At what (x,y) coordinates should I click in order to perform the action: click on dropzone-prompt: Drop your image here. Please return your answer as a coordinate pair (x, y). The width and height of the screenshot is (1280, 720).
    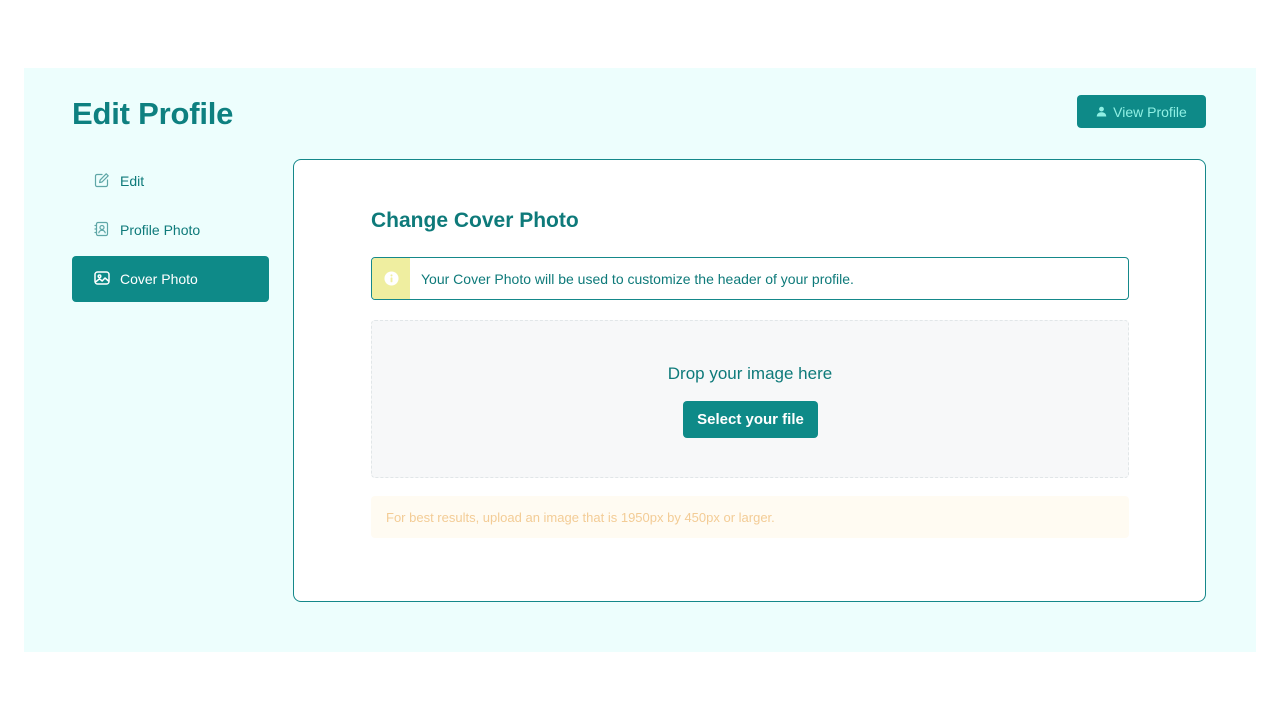
    Looking at the image, I should click on (750, 373).